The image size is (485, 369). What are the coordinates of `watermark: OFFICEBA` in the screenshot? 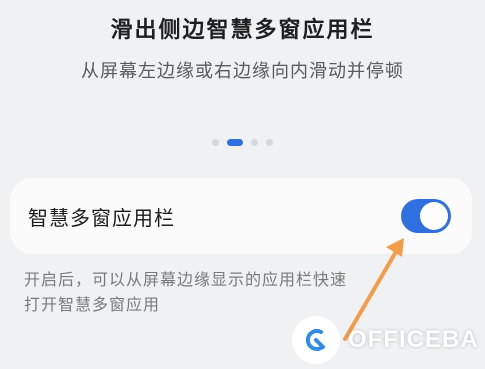 It's located at (385, 340).